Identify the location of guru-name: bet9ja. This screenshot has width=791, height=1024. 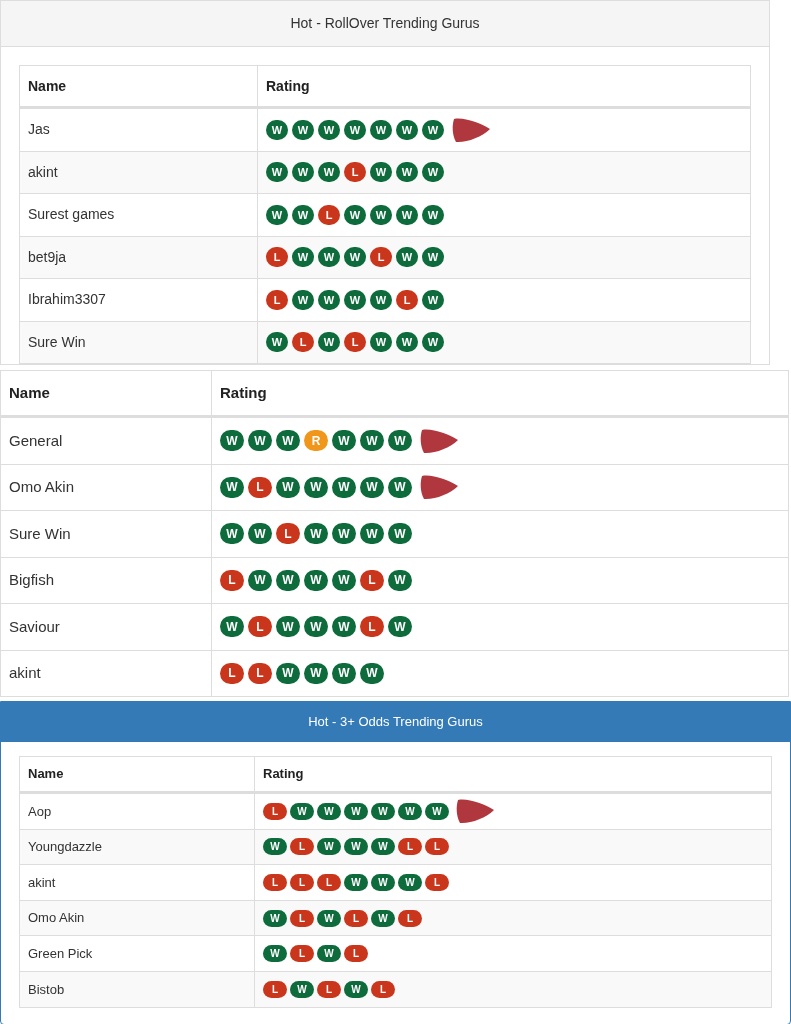
(47, 257).